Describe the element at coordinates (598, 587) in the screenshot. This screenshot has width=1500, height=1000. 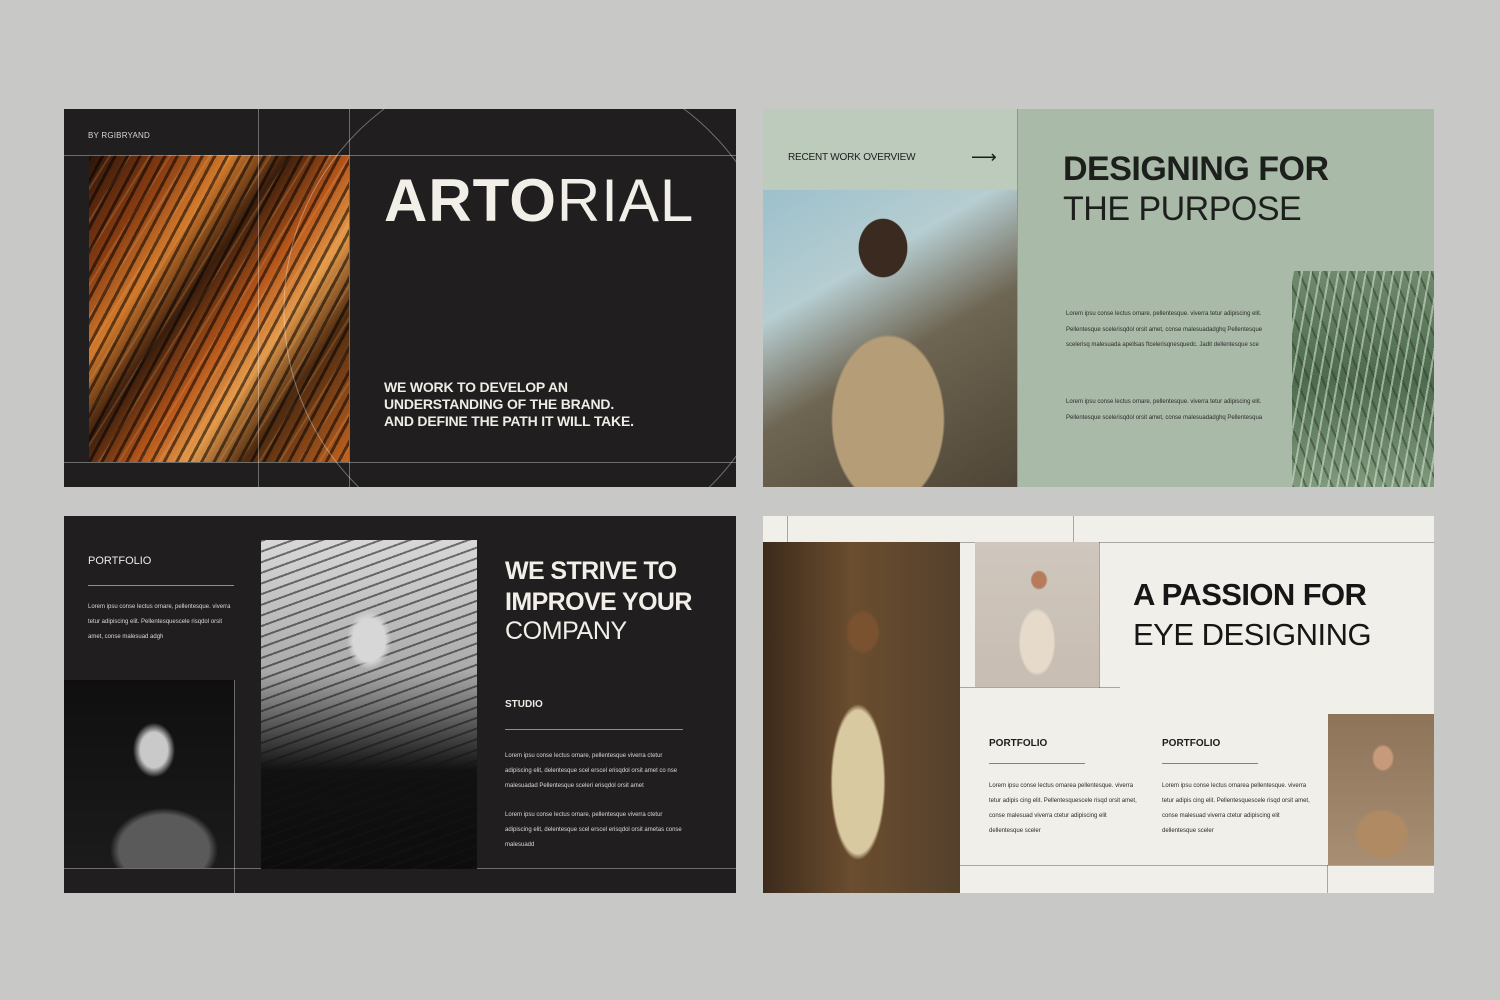
I see `heading-bold: WE STRIVE TO IMPROVE YOUR` at that location.